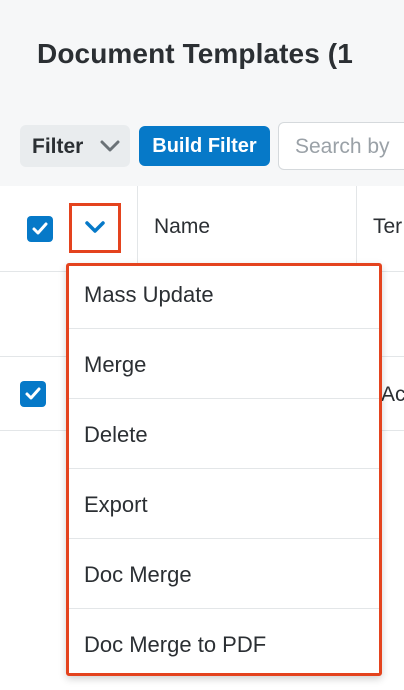  I want to click on menu-item-export: Export, so click(224, 511).